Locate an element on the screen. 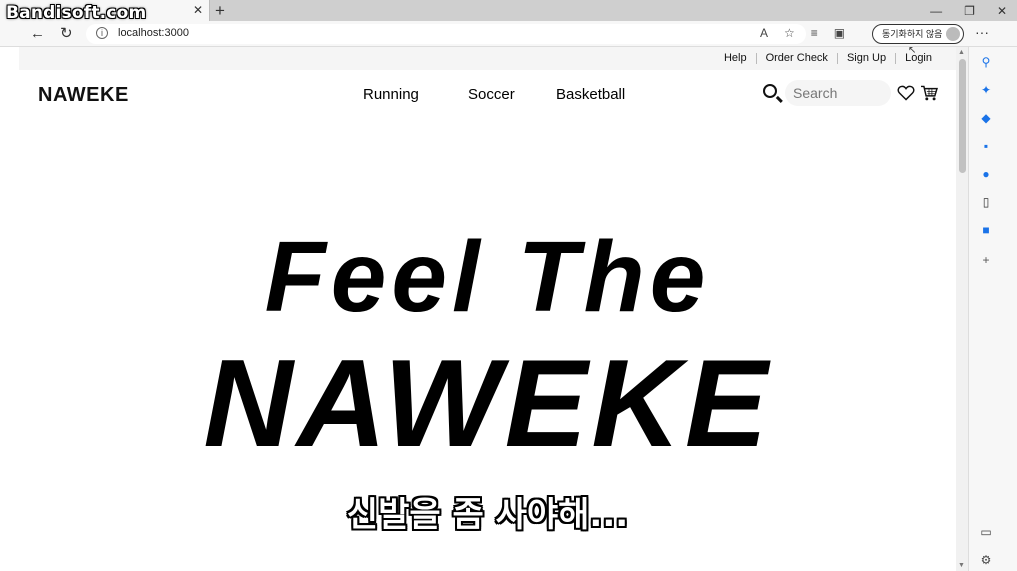 Image resolution: width=1017 pixels, height=571 pixels. address-bar-actions: A ☆ ≡ ▣ is located at coordinates (802, 33).